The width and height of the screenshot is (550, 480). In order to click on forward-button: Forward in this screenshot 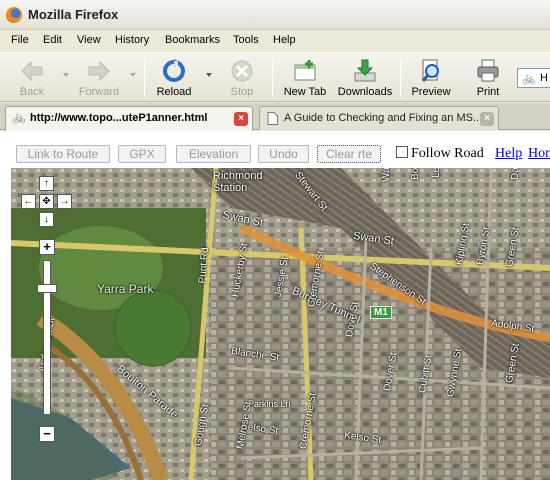, I will do `click(99, 78)`.